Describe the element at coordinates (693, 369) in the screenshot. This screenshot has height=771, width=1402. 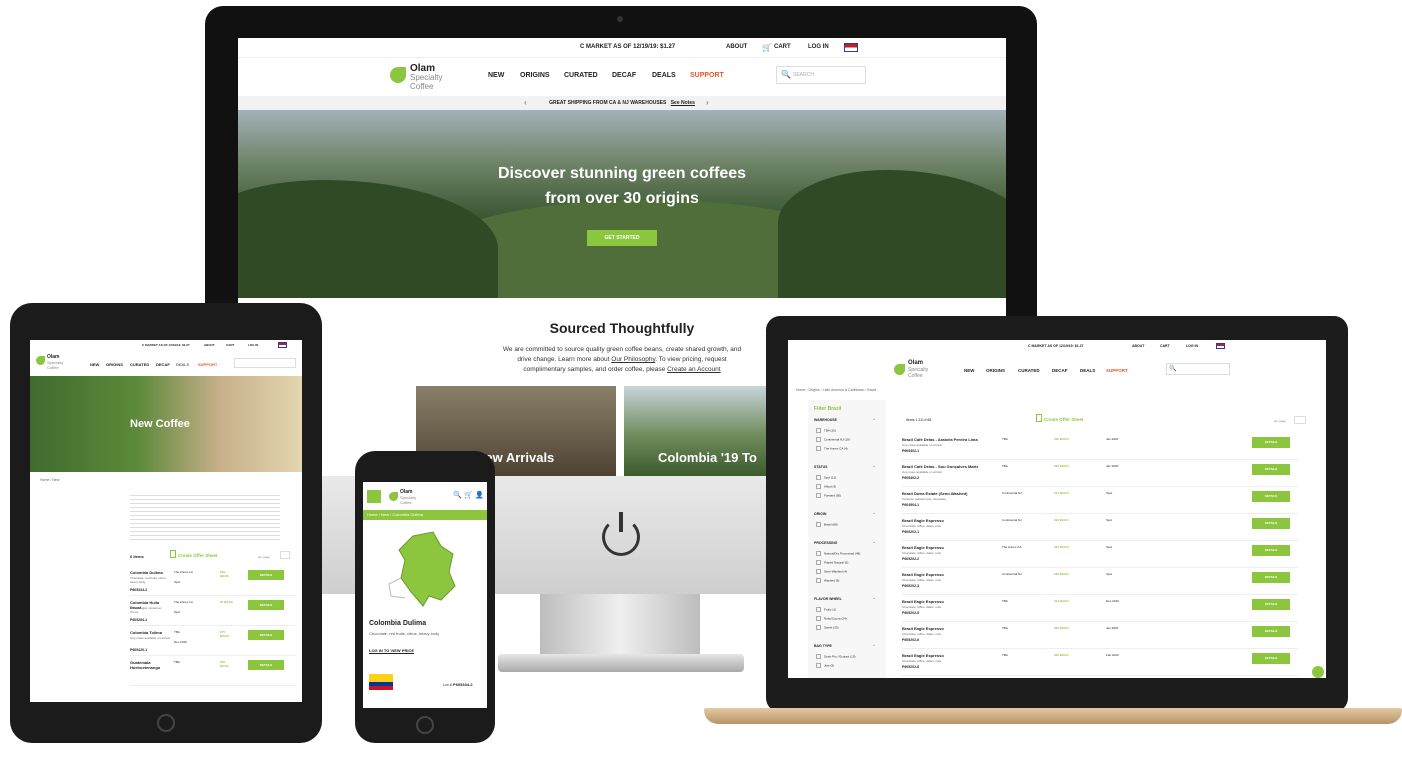
I see `create-account-link: Create an Account` at that location.